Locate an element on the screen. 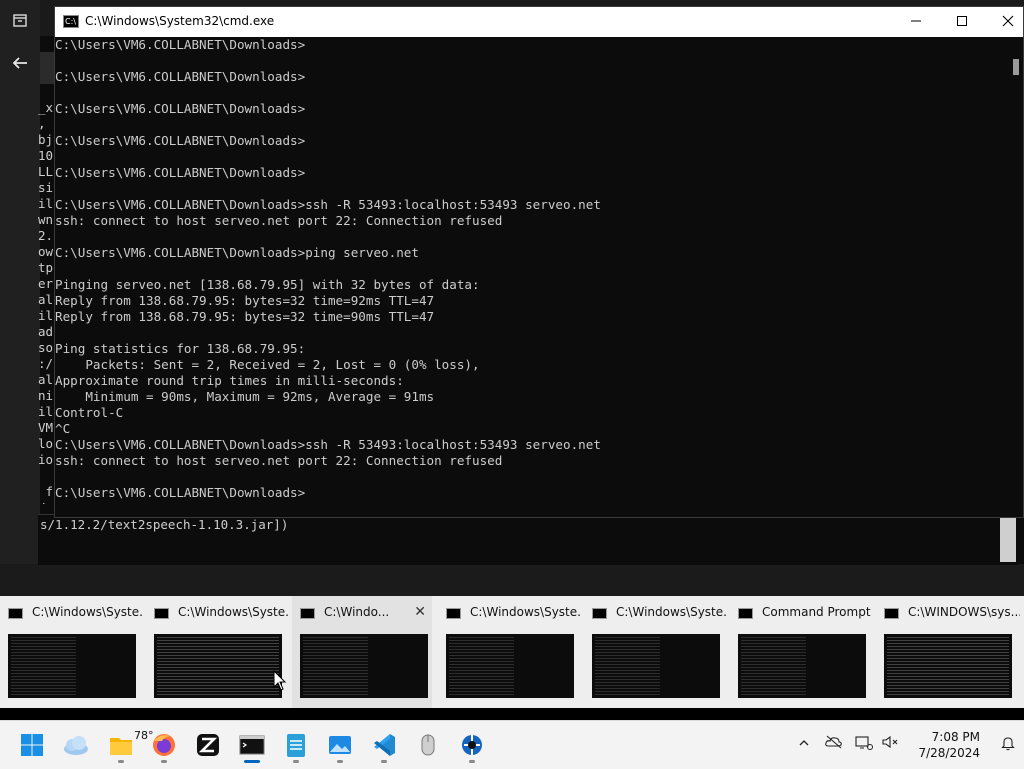 This screenshot has height=769, width=1024. window-thumbnail-title: Command Prompt is located at coordinates (816, 612).